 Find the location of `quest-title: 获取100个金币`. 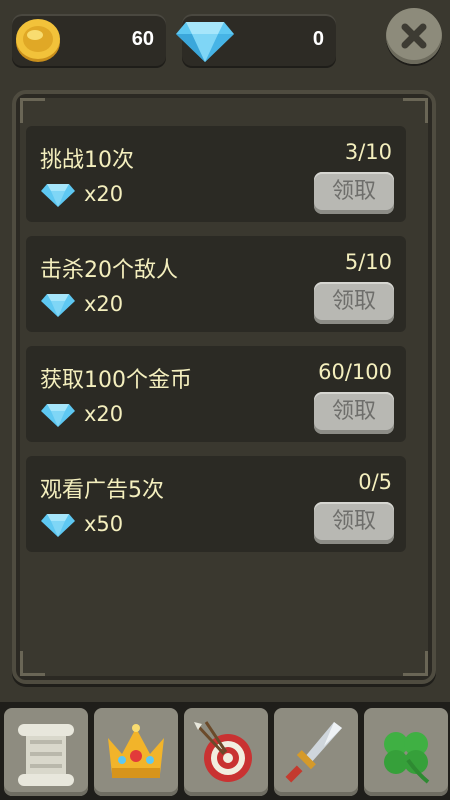

quest-title: 获取100个金币 is located at coordinates (116, 380).